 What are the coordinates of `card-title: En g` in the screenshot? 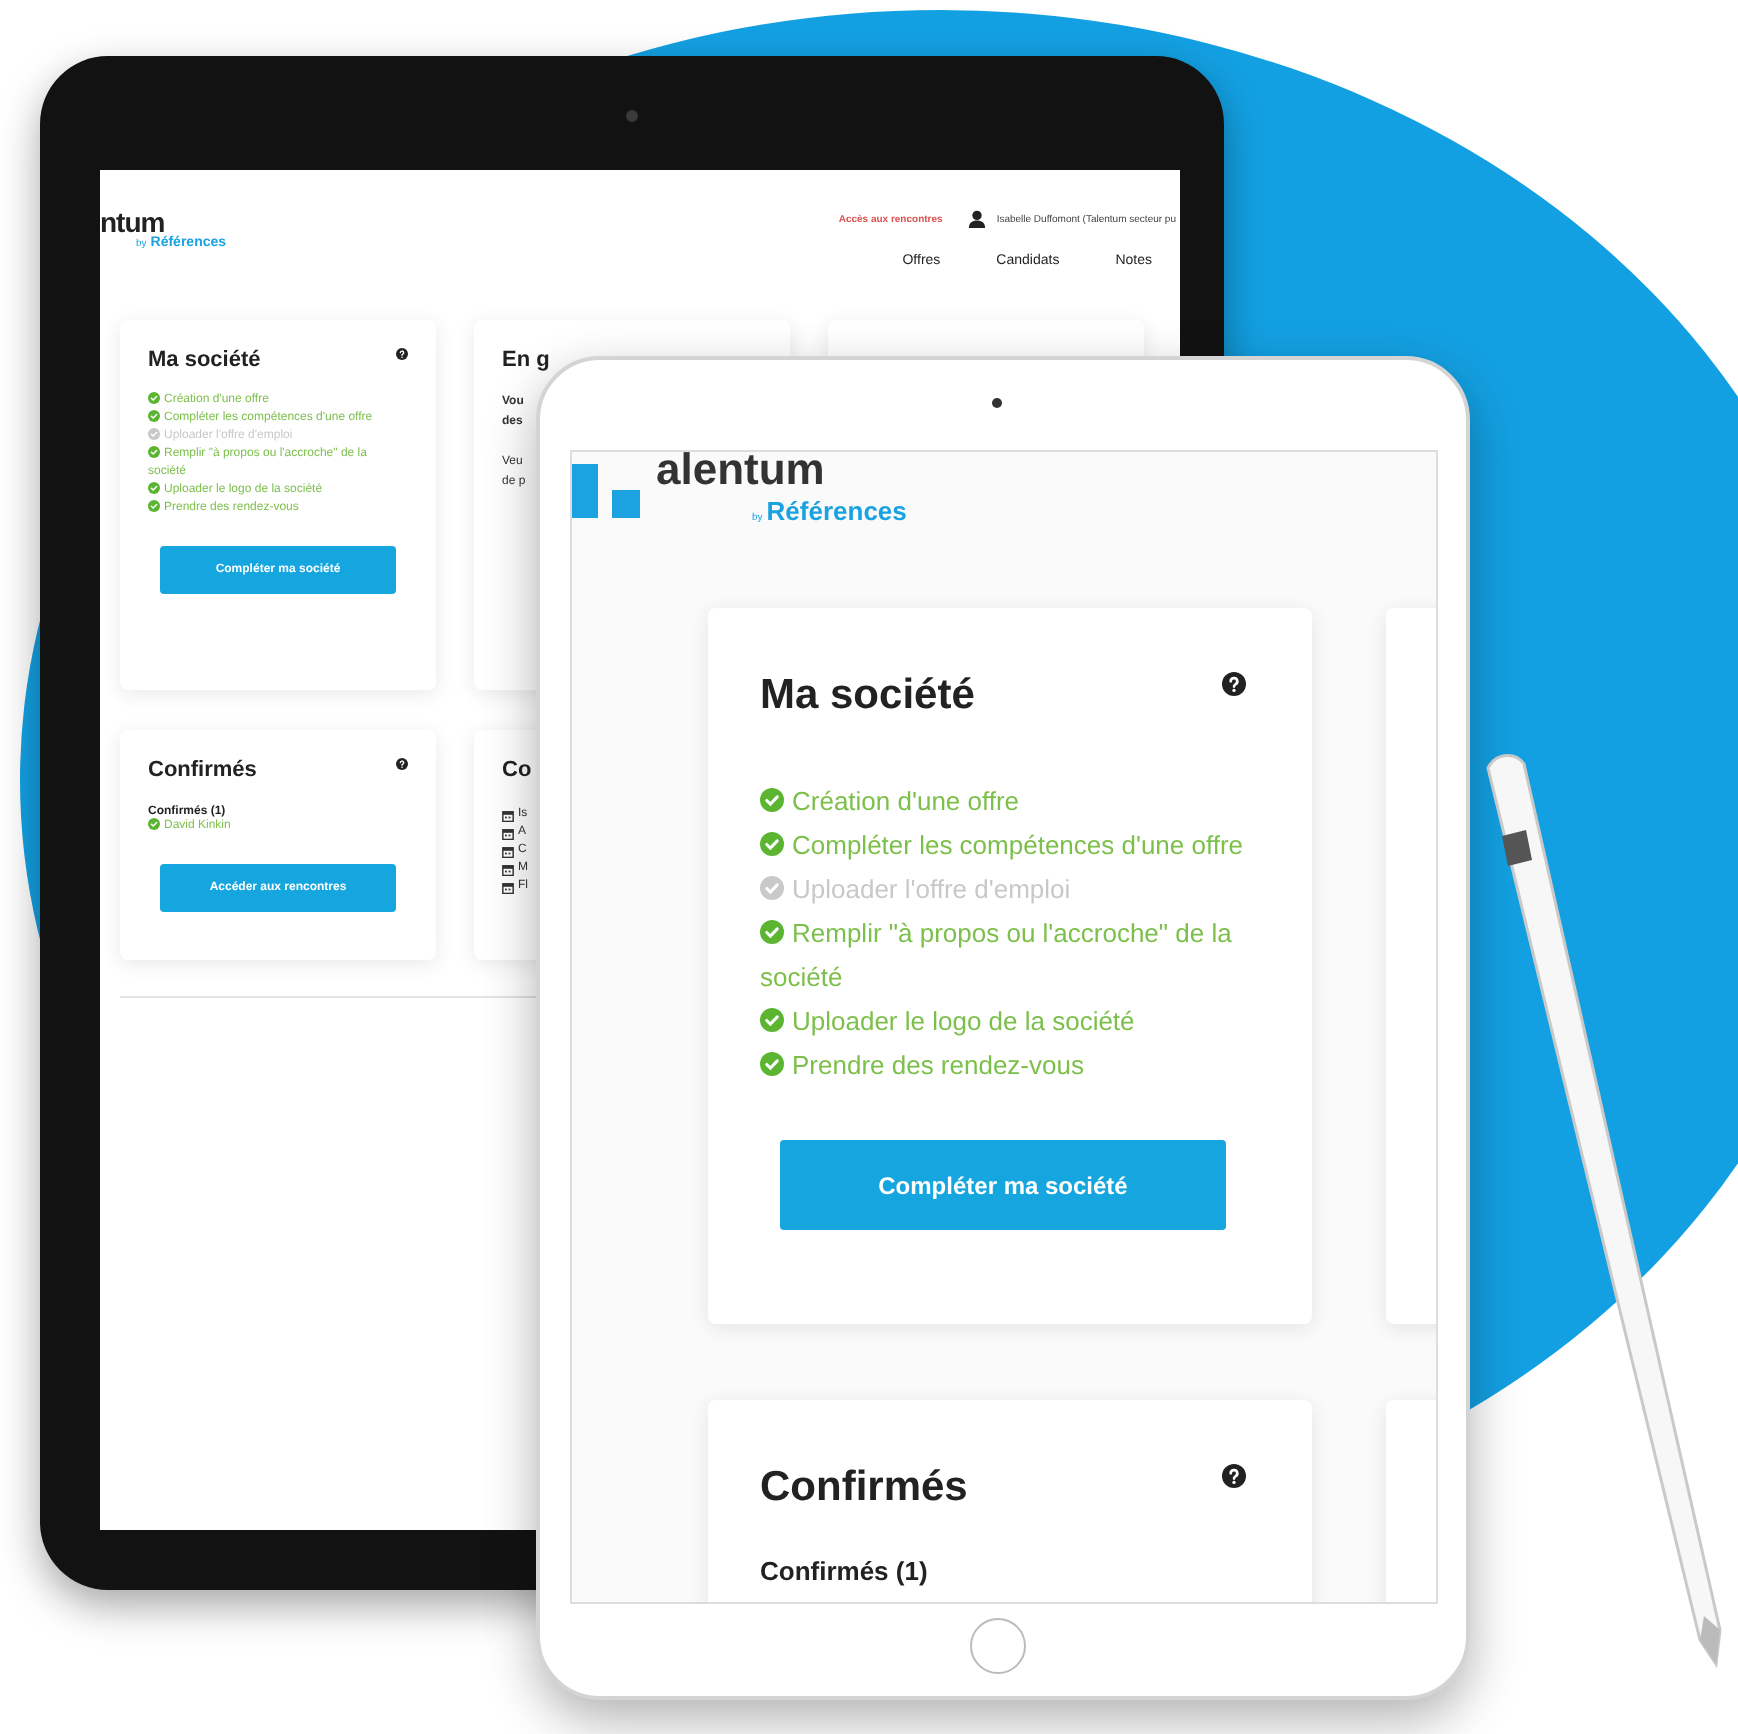 It's located at (526, 360).